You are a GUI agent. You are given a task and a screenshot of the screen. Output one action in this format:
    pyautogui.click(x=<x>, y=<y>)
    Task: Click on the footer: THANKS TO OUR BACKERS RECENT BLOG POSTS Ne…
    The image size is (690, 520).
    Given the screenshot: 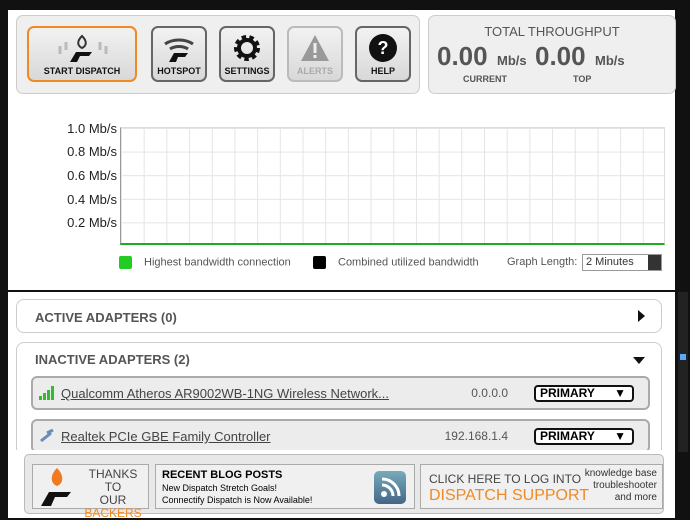 What is the action you would take?
    pyautogui.click(x=341, y=485)
    